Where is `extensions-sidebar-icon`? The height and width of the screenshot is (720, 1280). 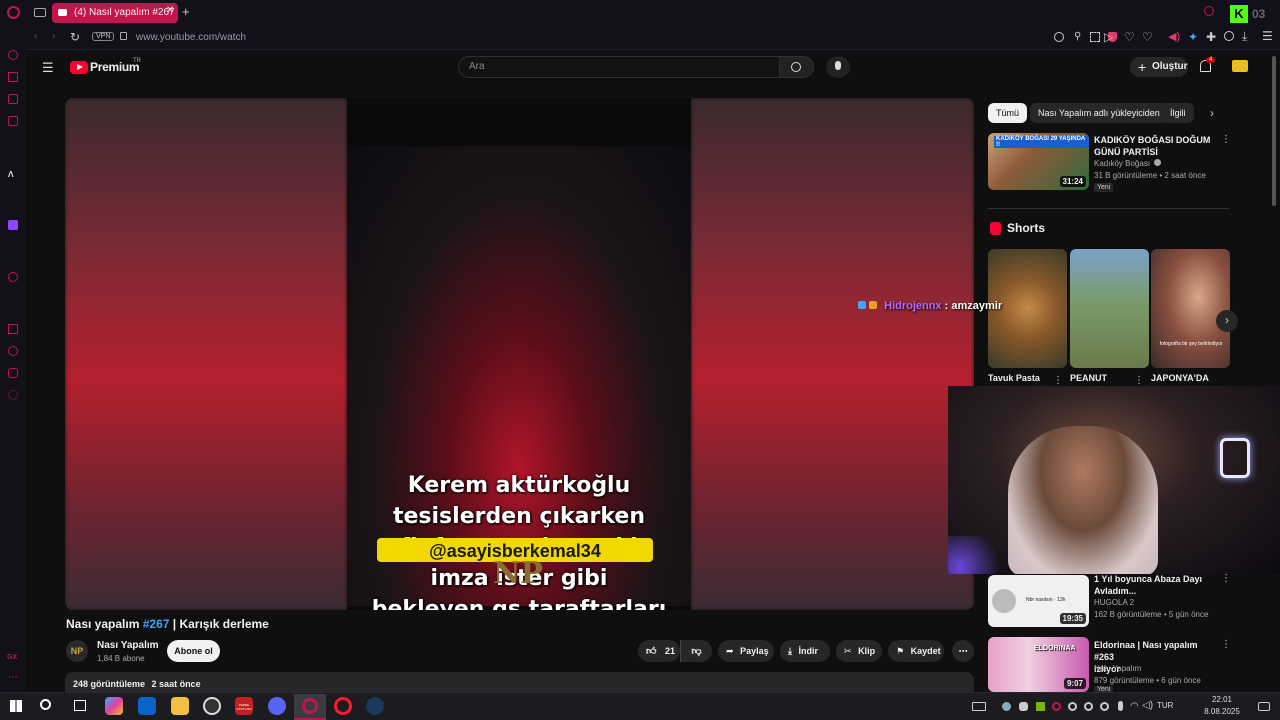 extensions-sidebar-icon is located at coordinates (13, 373).